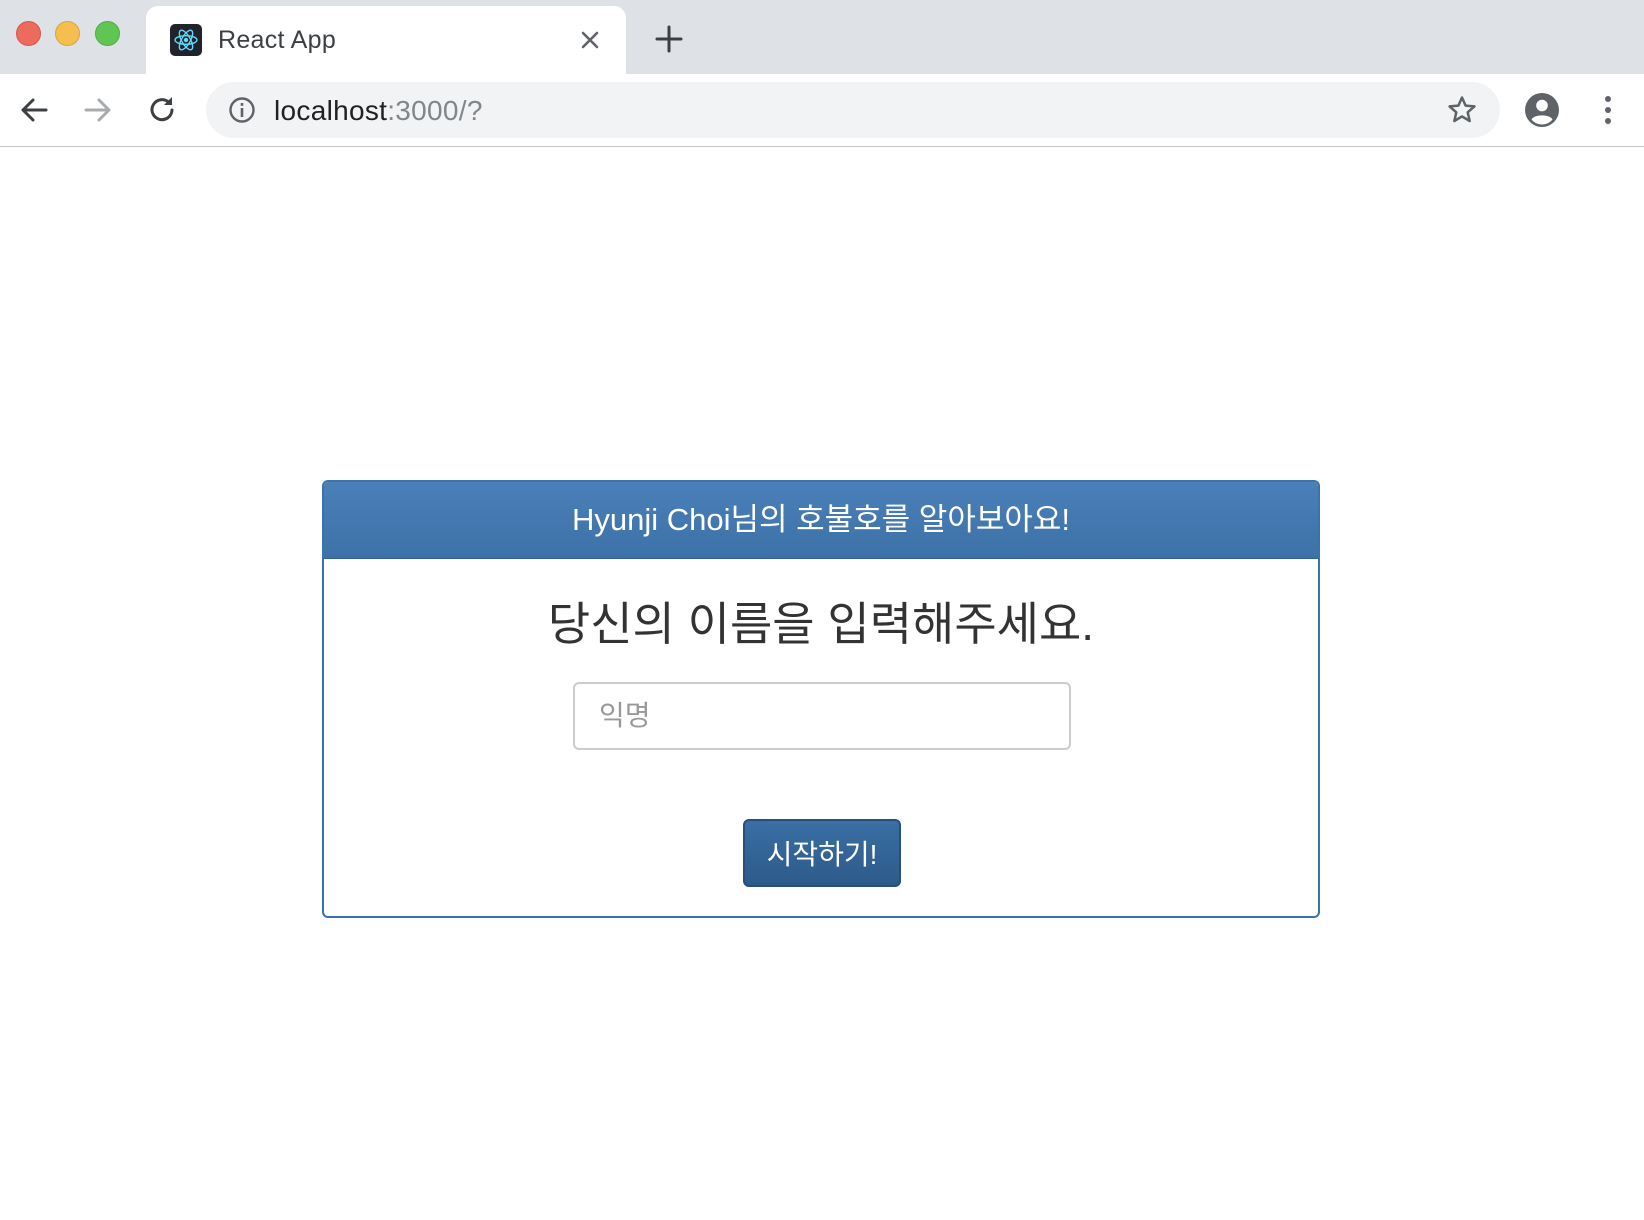  I want to click on react-logo-icon, so click(186, 40).